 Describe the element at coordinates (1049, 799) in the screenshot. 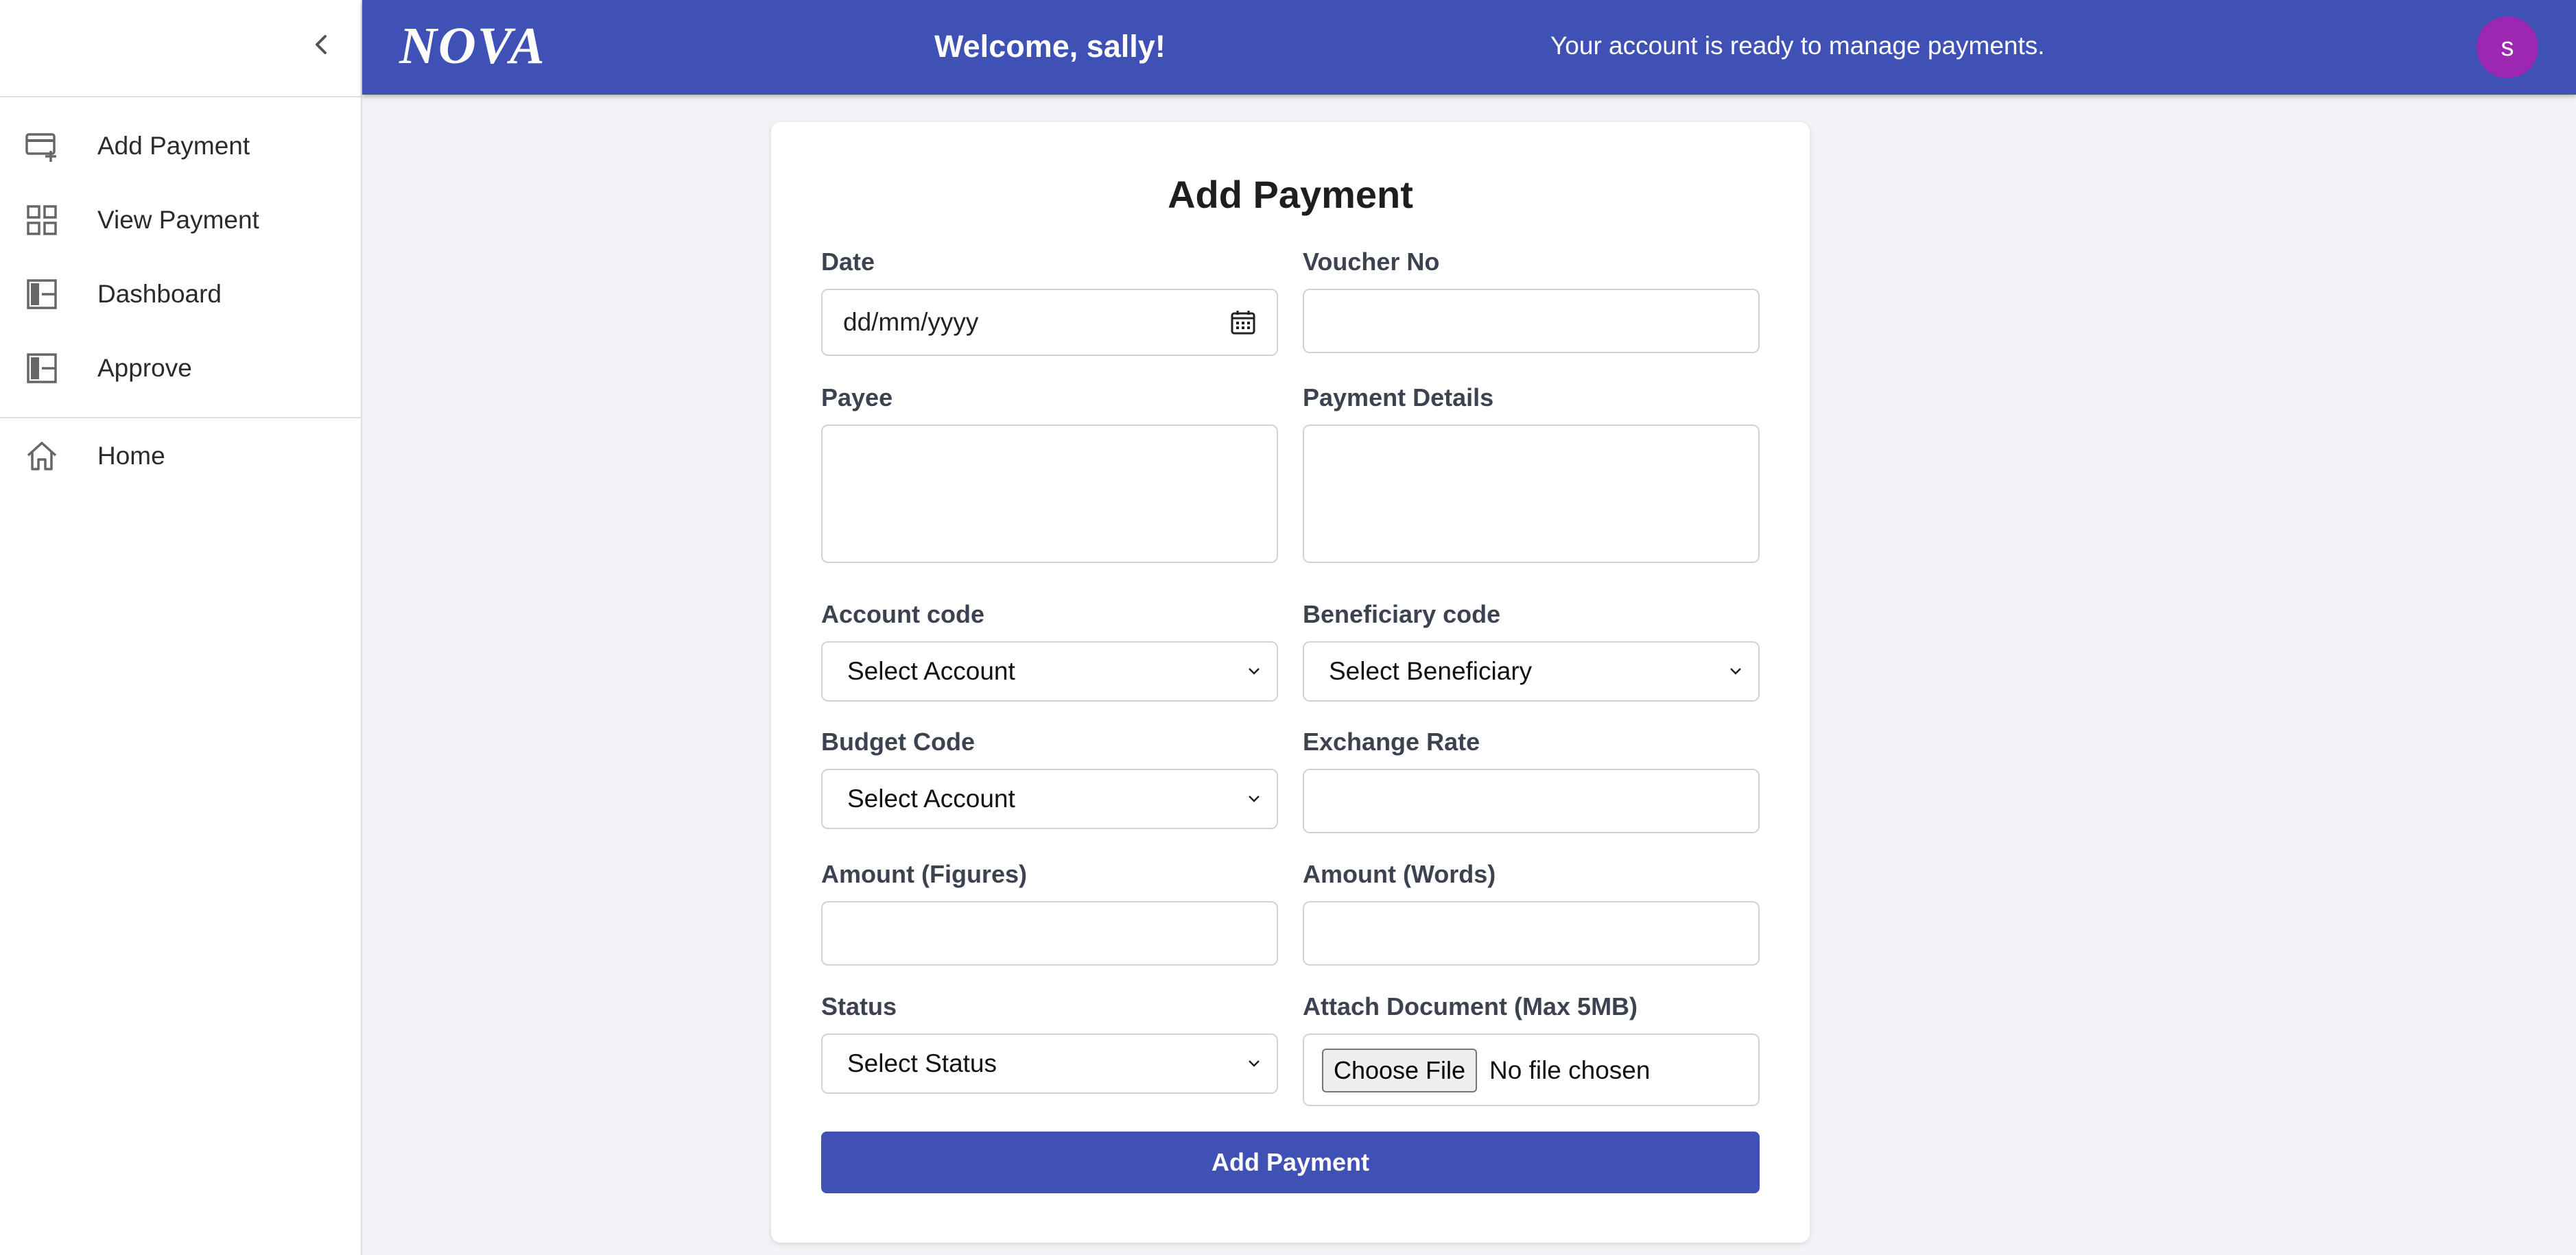

I see `budget-code-select: Select Account` at that location.